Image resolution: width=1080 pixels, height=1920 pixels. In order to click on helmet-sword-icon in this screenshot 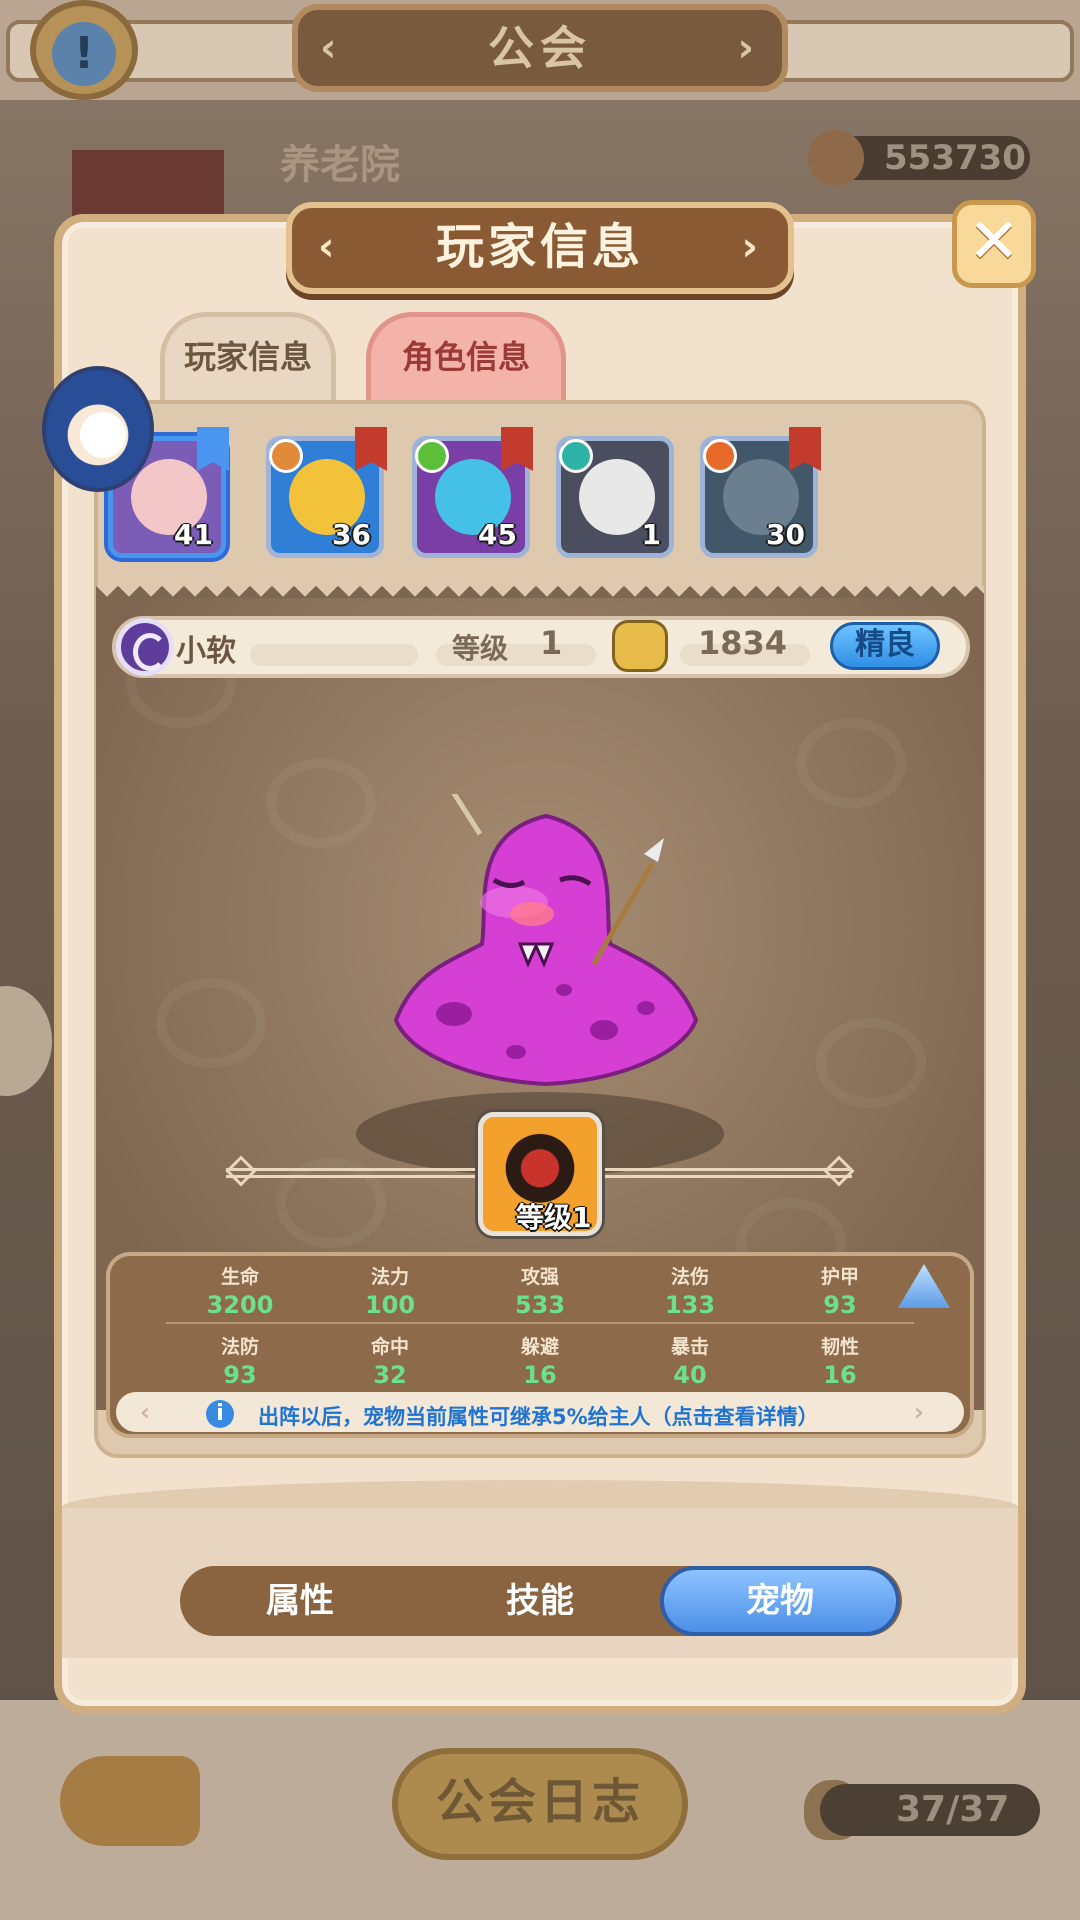, I will do `click(640, 646)`.